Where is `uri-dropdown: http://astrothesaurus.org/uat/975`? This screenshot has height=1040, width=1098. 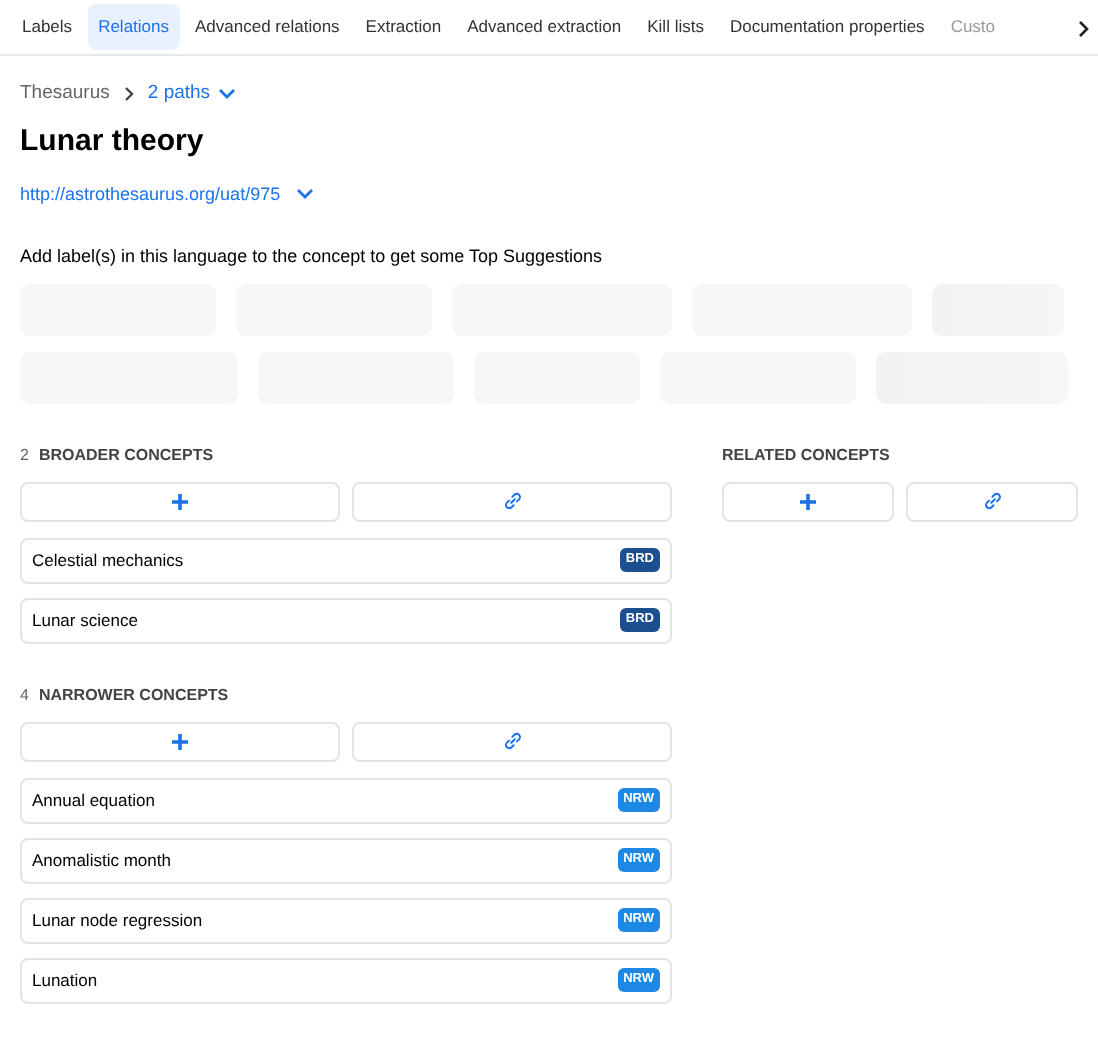 uri-dropdown: http://astrothesaurus.org/uat/975 is located at coordinates (167, 194).